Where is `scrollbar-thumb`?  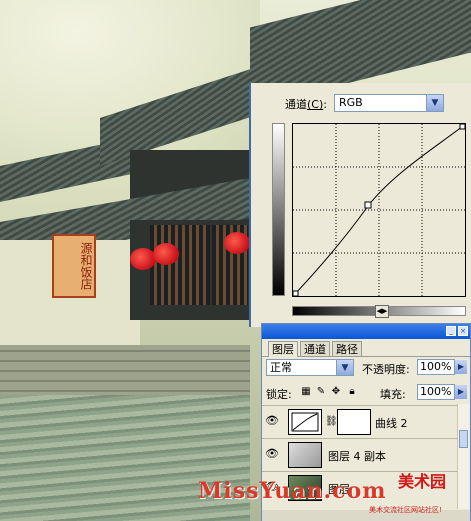
scrollbar-thumb is located at coordinates (463, 439).